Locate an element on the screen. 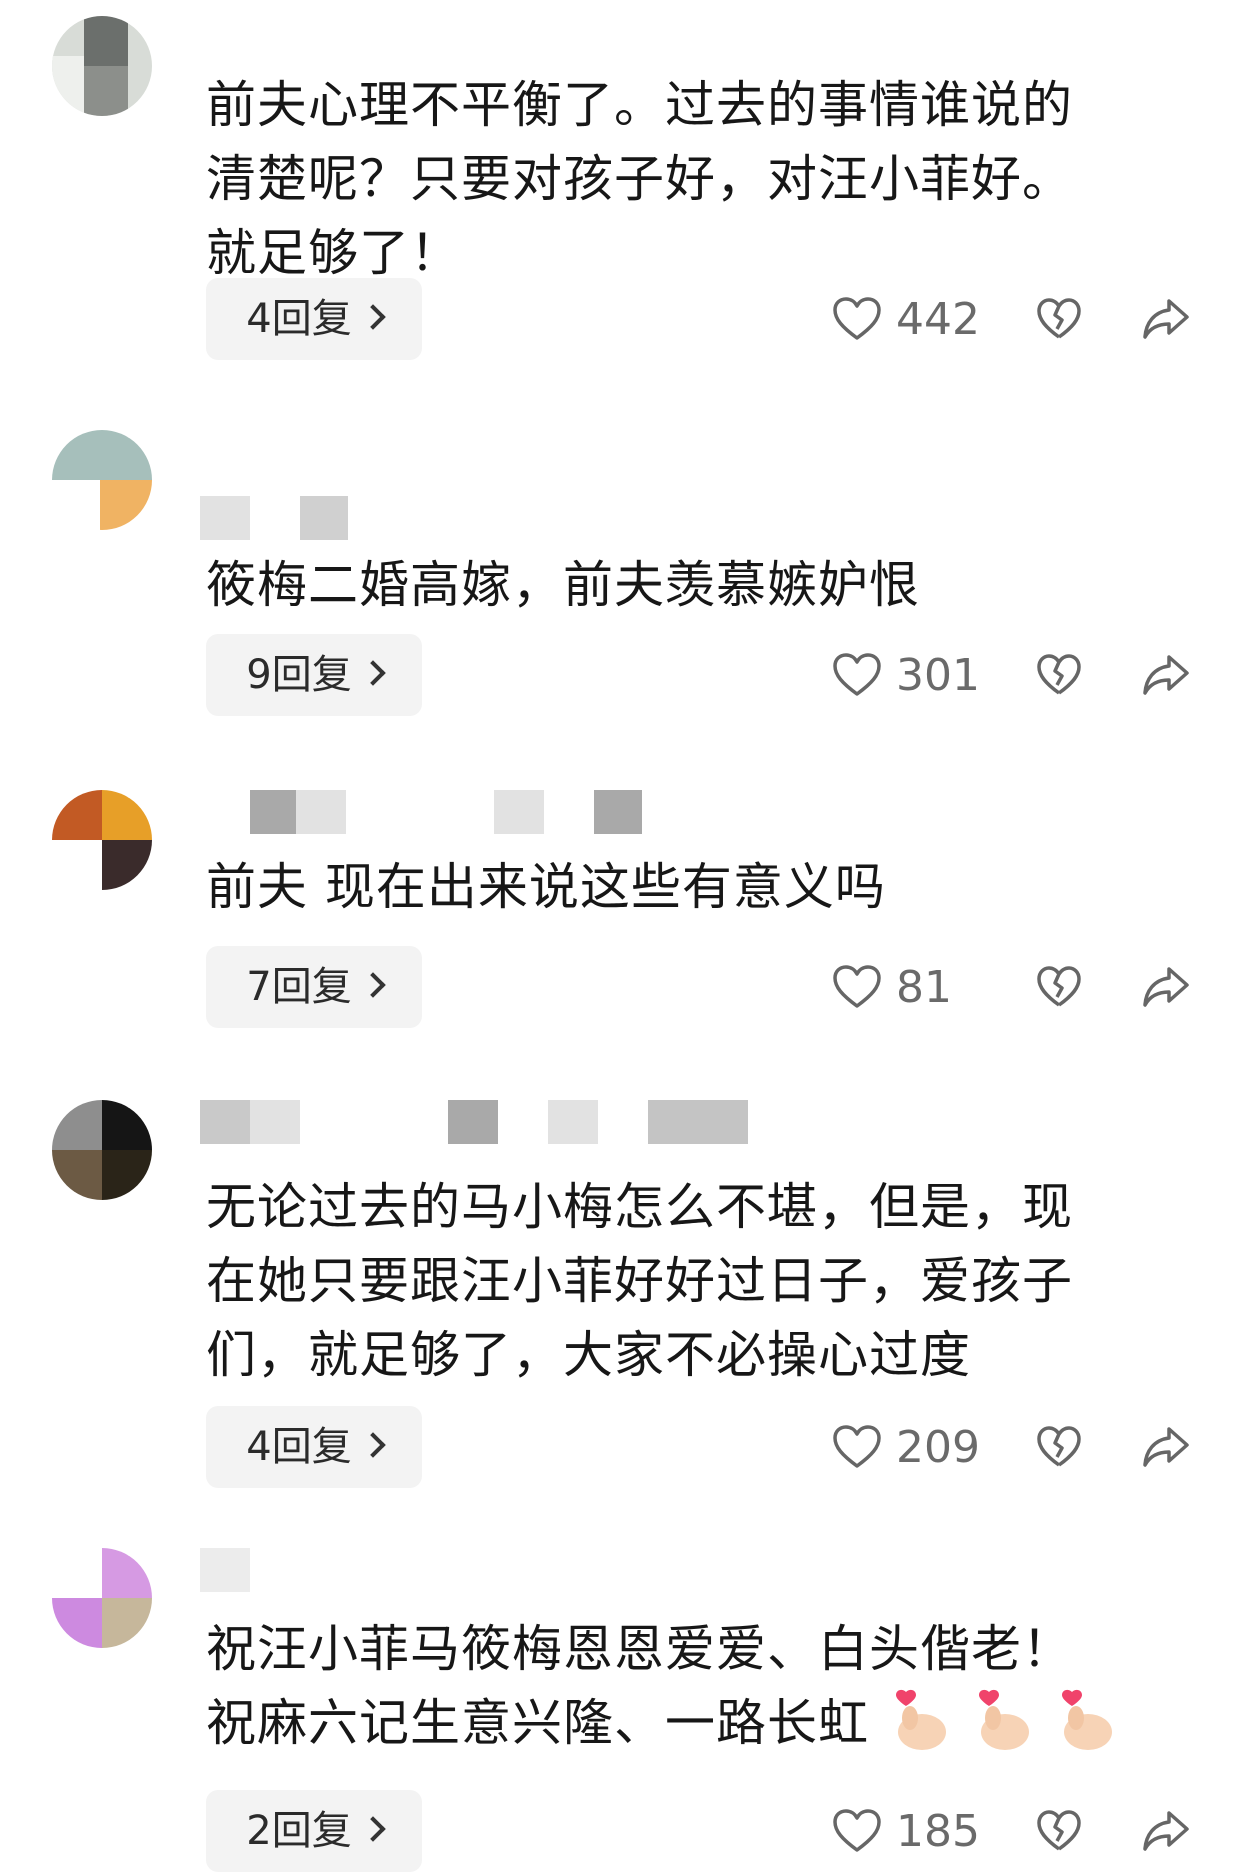  comment-actions: 185 is located at coordinates (1011, 1831).